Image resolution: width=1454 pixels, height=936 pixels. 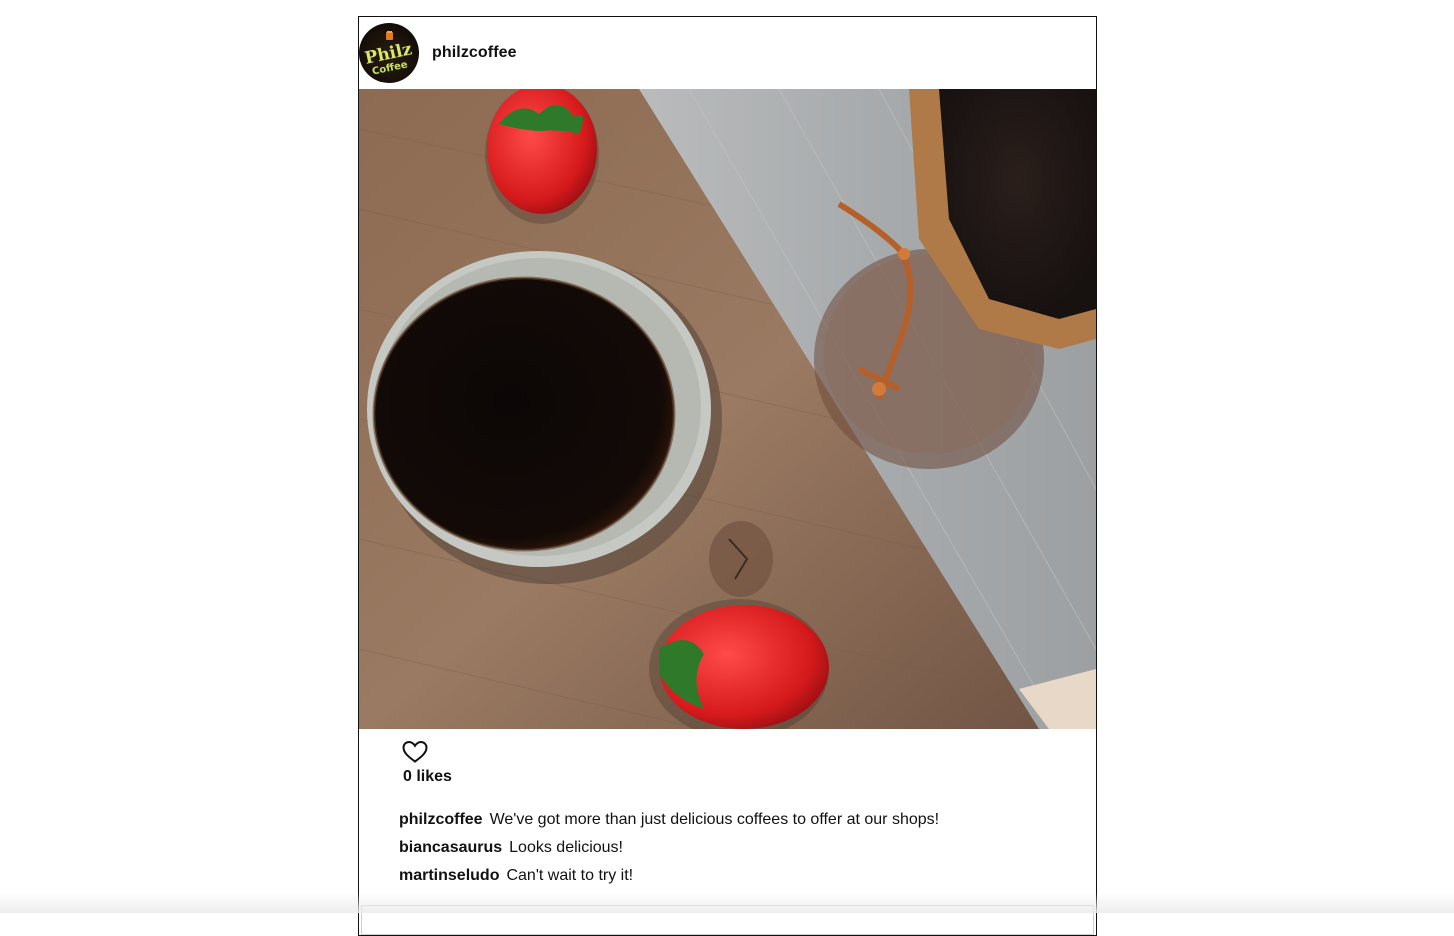 What do you see at coordinates (727, 53) in the screenshot?
I see `post-header: Philz Coffee philzcoffee` at bounding box center [727, 53].